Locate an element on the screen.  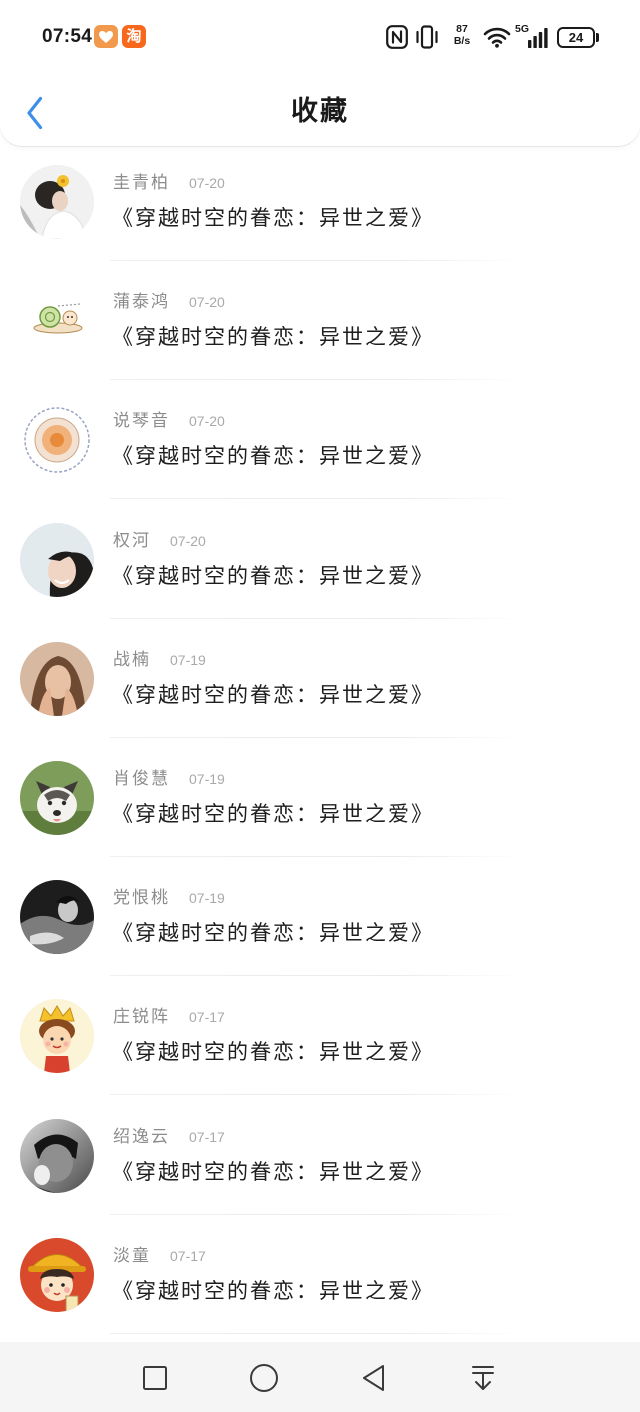
author-name: 说琴音 is located at coordinates (141, 421).